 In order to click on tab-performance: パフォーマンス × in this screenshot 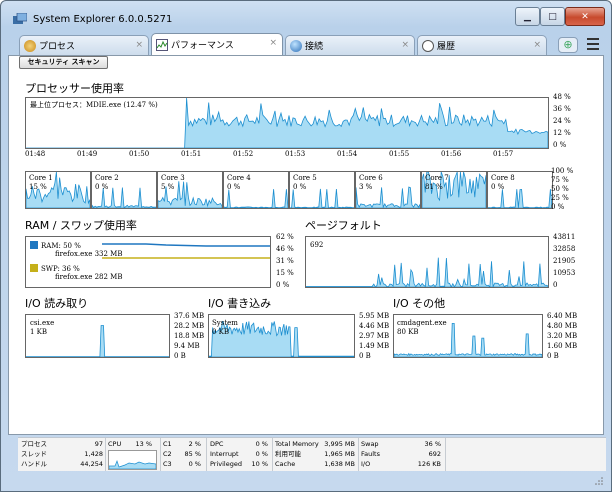, I will do `click(217, 44)`.